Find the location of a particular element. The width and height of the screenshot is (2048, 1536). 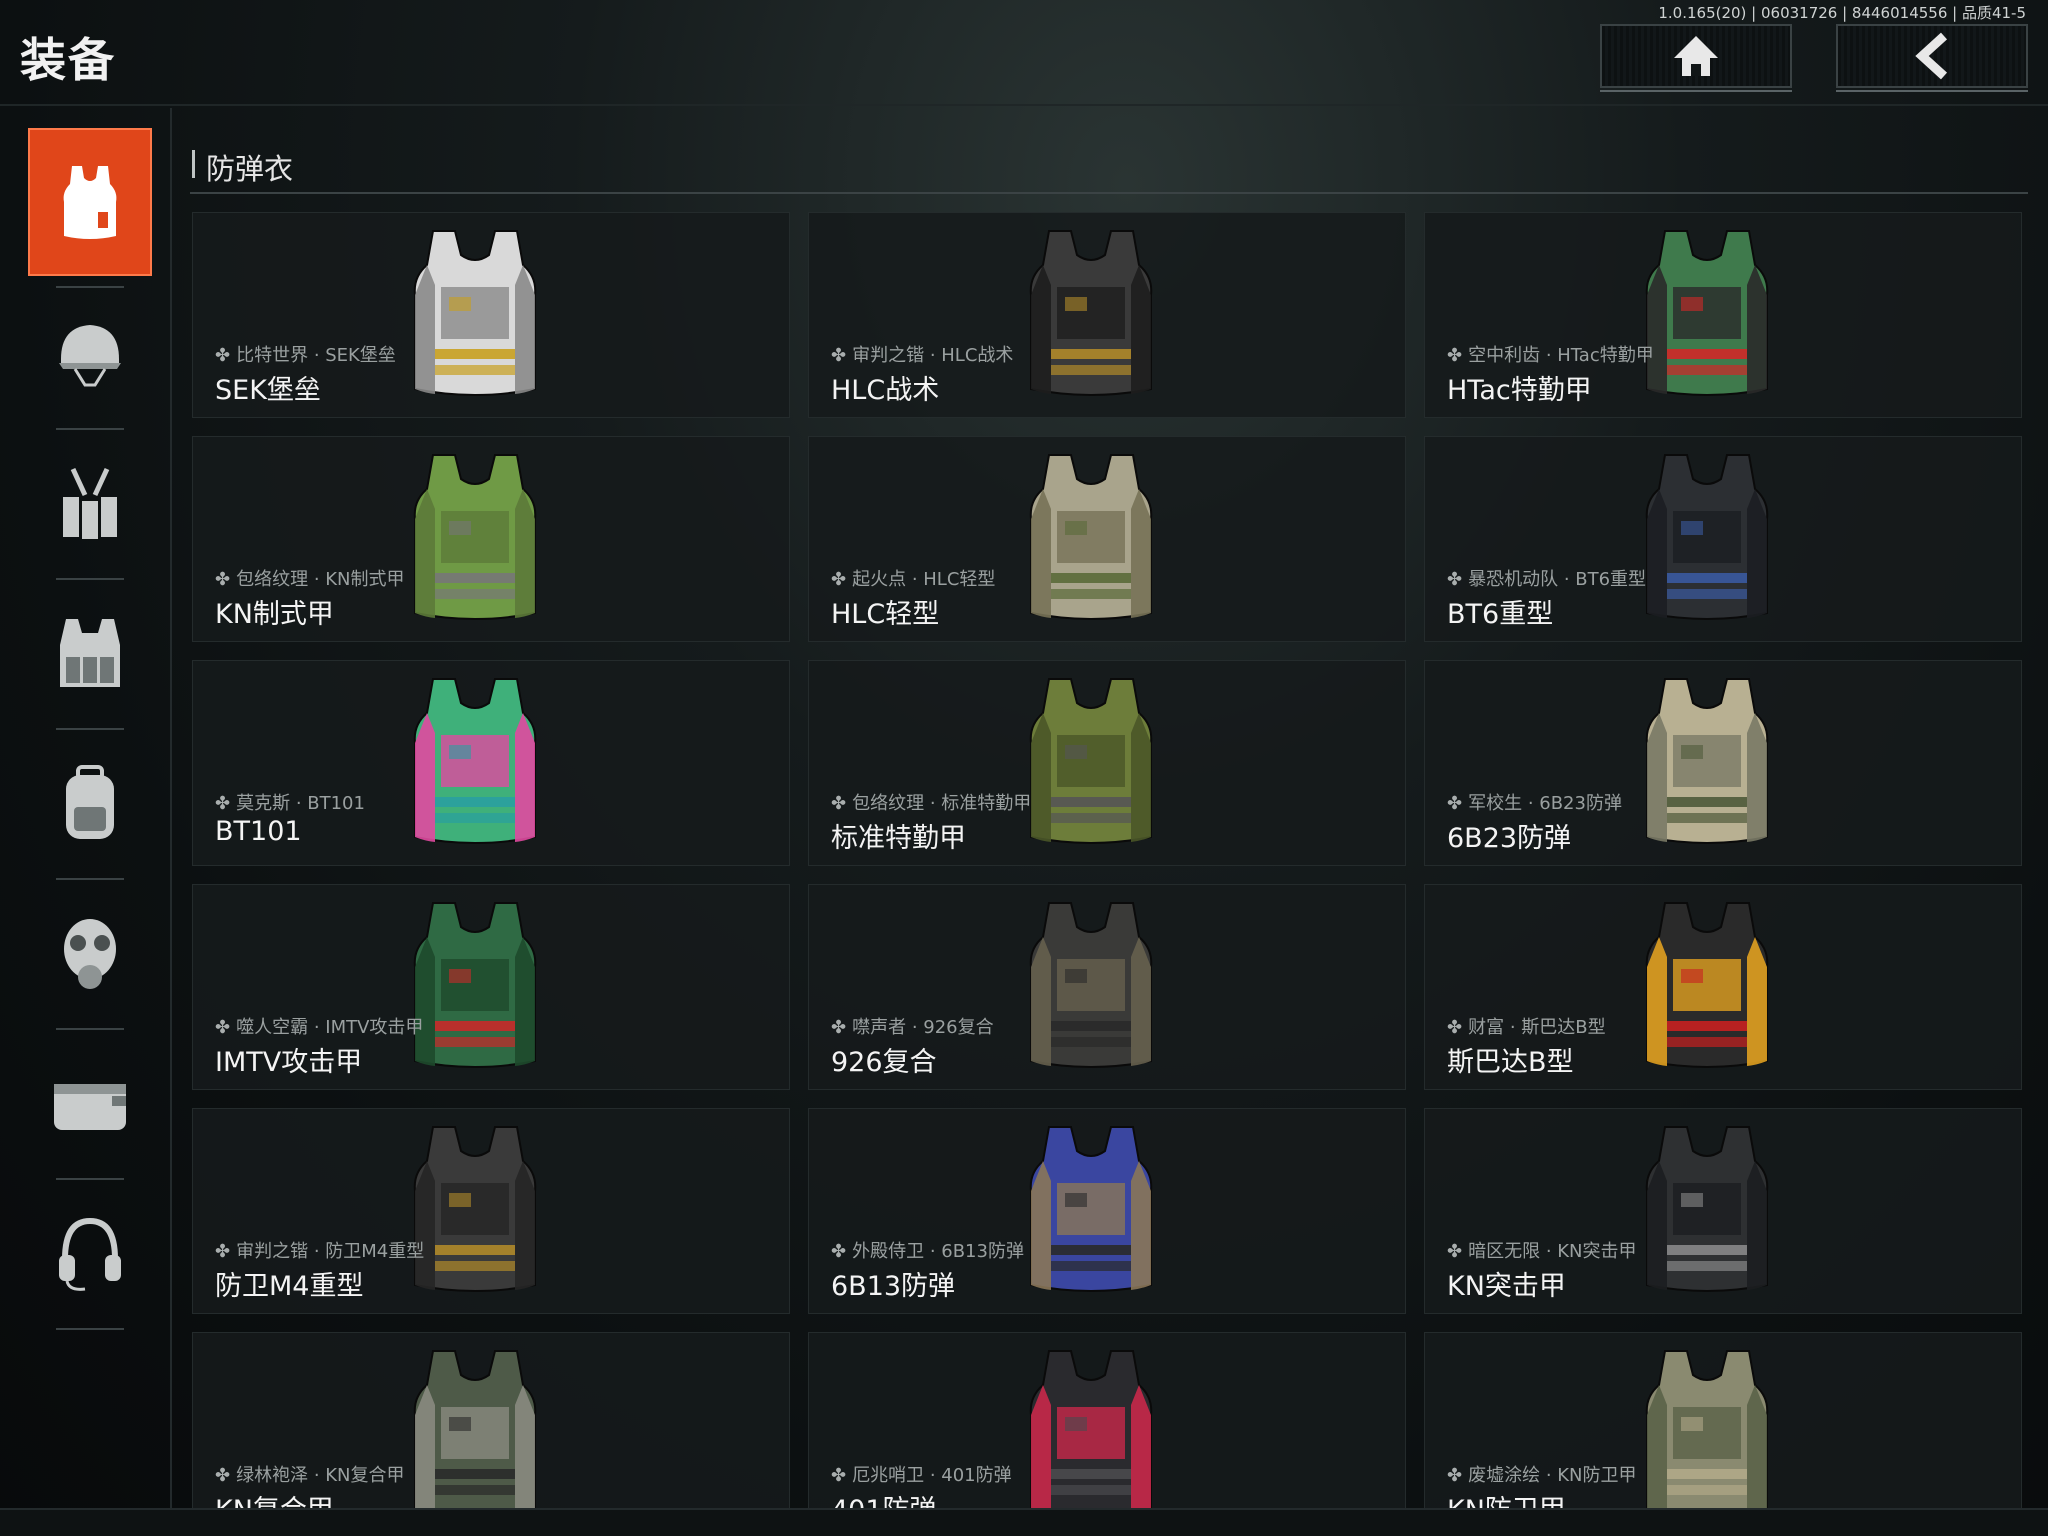

armor-card: ✤ 噤声者 · 926复合 926复合 is located at coordinates (1107, 987).